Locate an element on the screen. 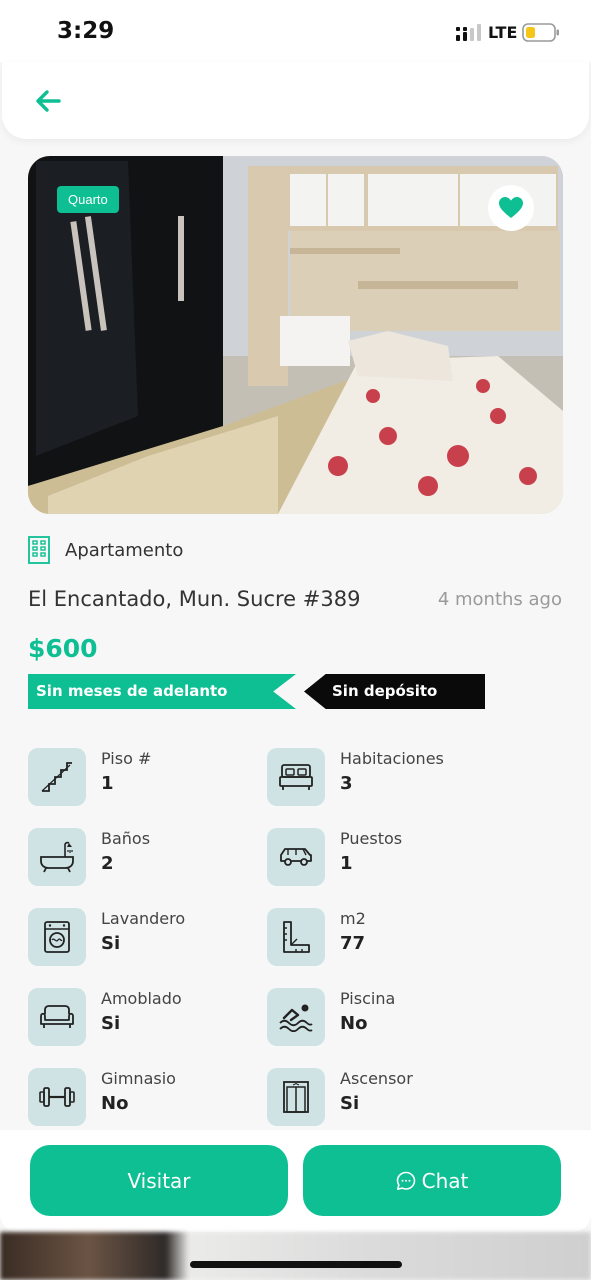  feature-parking: Puestos 1 is located at coordinates (387, 857).